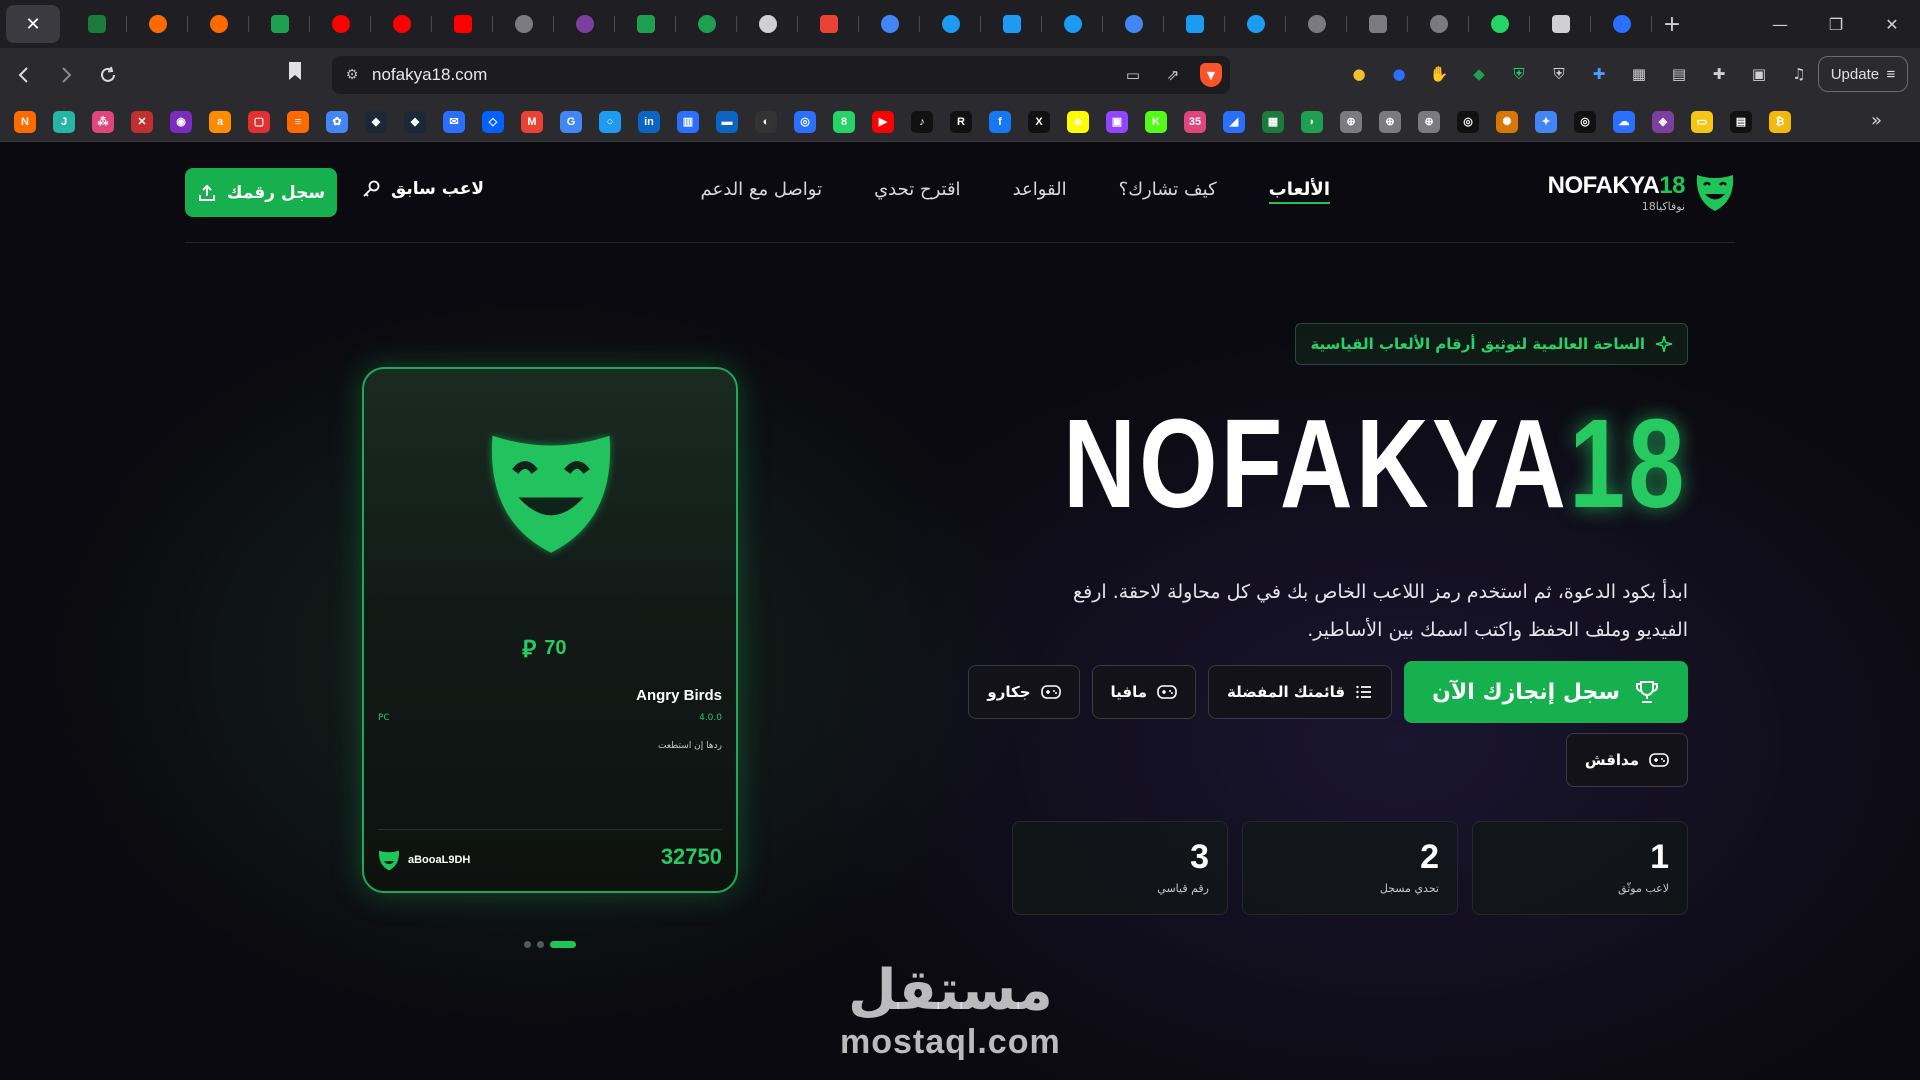 The height and width of the screenshot is (1080, 1920). Describe the element at coordinates (64, 121) in the screenshot. I see `bookmark-favicon-icon: J` at that location.